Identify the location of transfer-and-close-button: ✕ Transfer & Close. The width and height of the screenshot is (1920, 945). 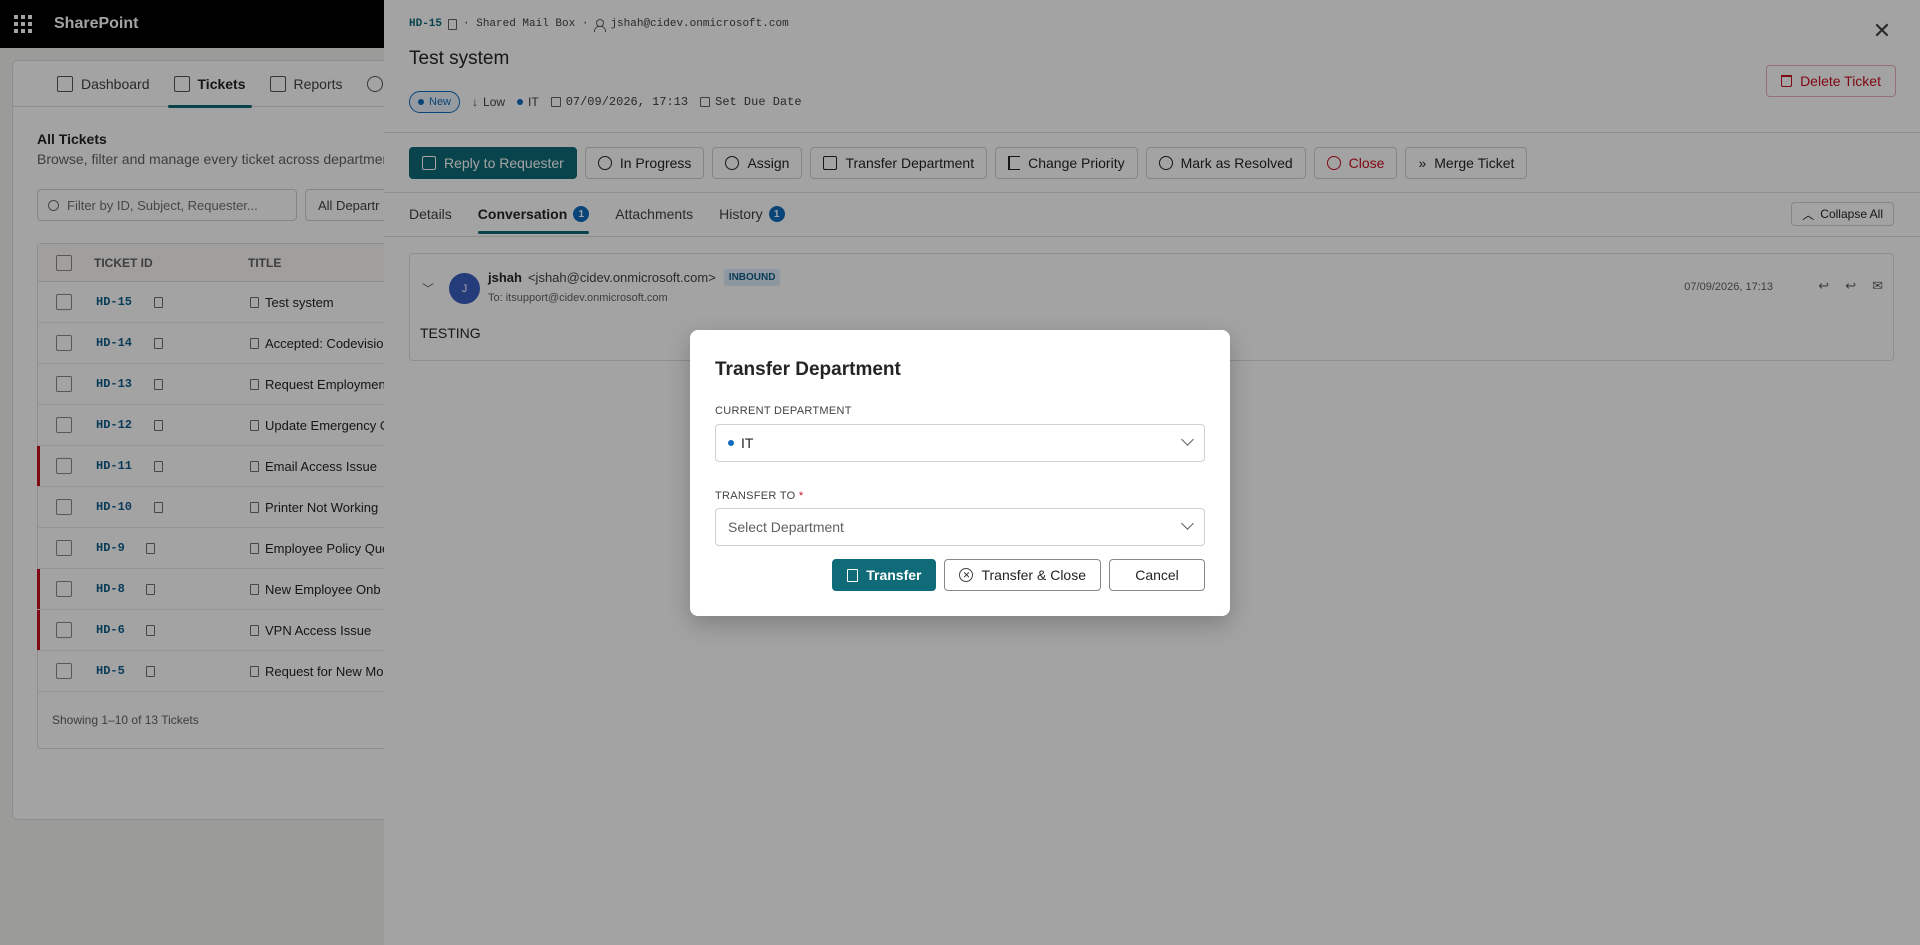
(1022, 575).